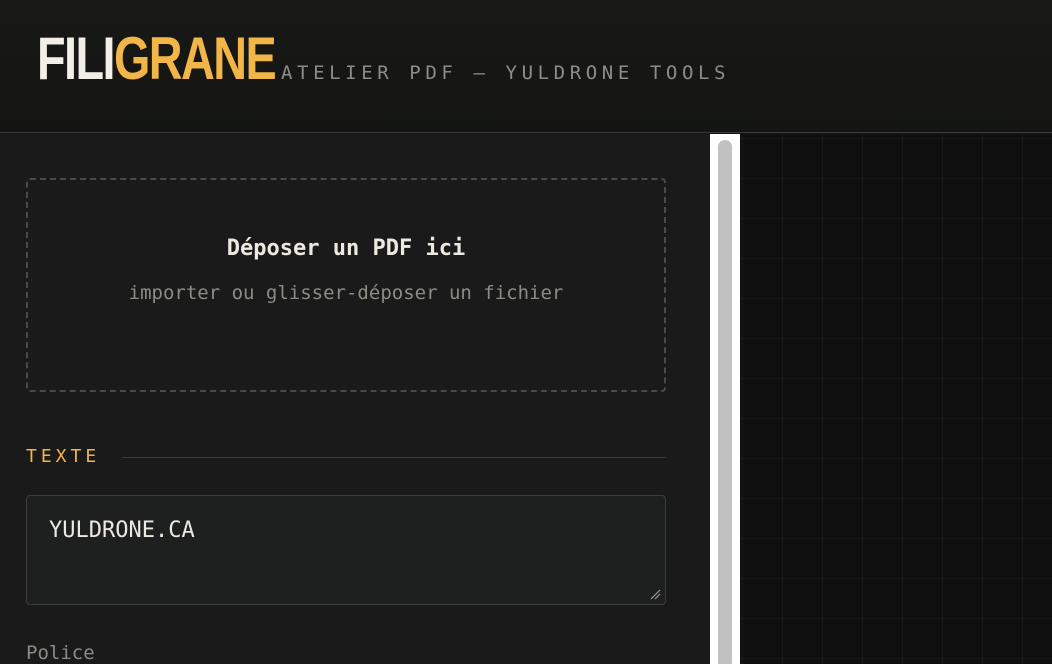 This screenshot has height=664, width=1052. What do you see at coordinates (506, 73) in the screenshot?
I see `app-subtitle: ATELIER PDF — YULDRONE TOOLS` at bounding box center [506, 73].